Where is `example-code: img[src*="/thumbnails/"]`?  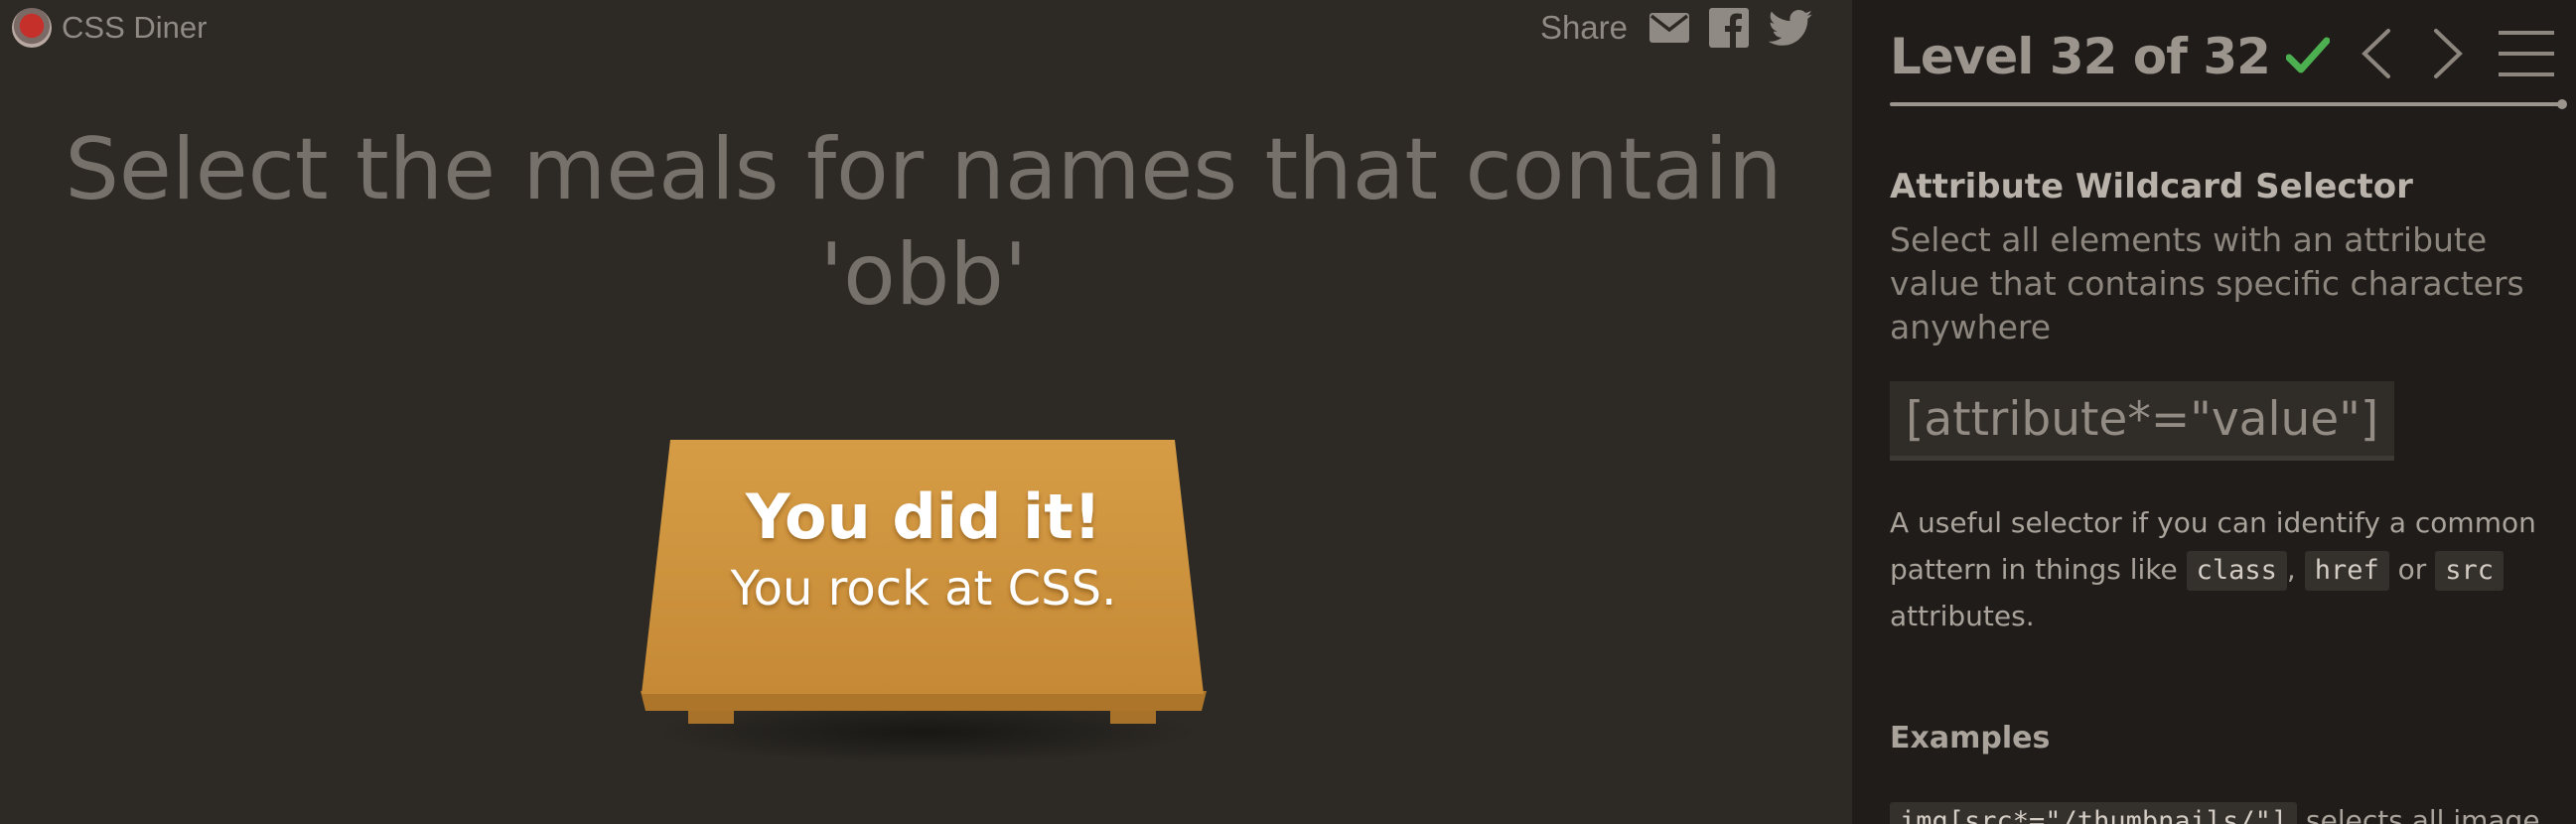
example-code: img[src*="/thumbnails/"] is located at coordinates (2094, 813).